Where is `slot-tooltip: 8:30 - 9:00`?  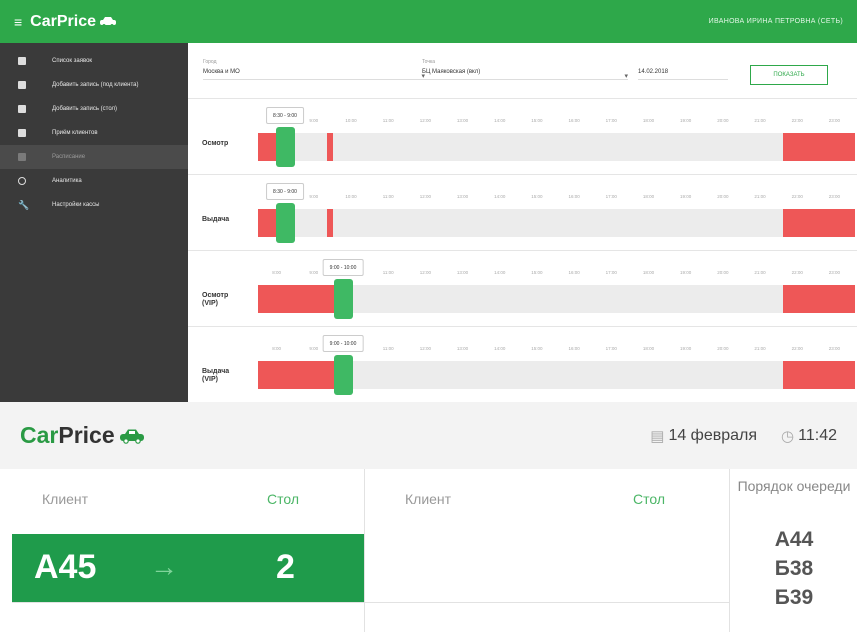 slot-tooltip: 8:30 - 9:00 is located at coordinates (285, 191).